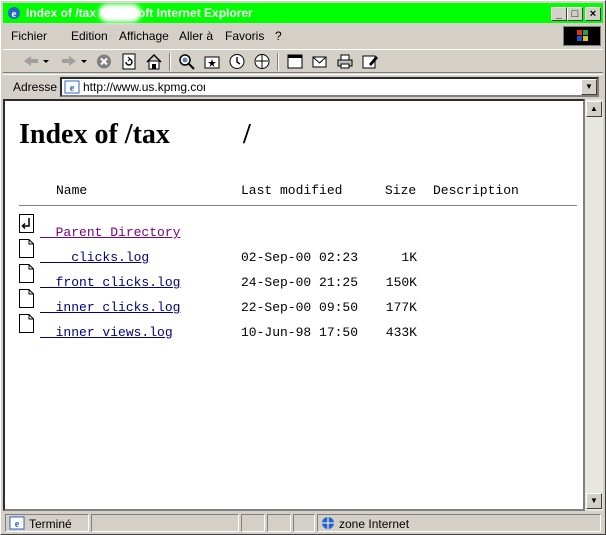 This screenshot has width=606, height=535. I want to click on menu-fichier: Fichier, so click(29, 36).